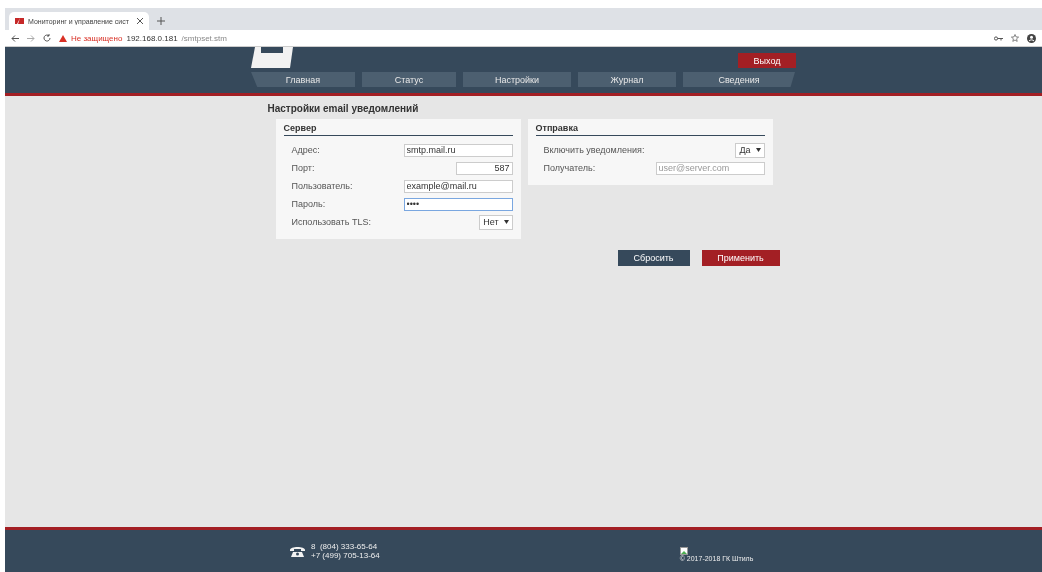 Image resolution: width=1042 pixels, height=572 pixels. I want to click on apply-button: Применить, so click(740, 258).